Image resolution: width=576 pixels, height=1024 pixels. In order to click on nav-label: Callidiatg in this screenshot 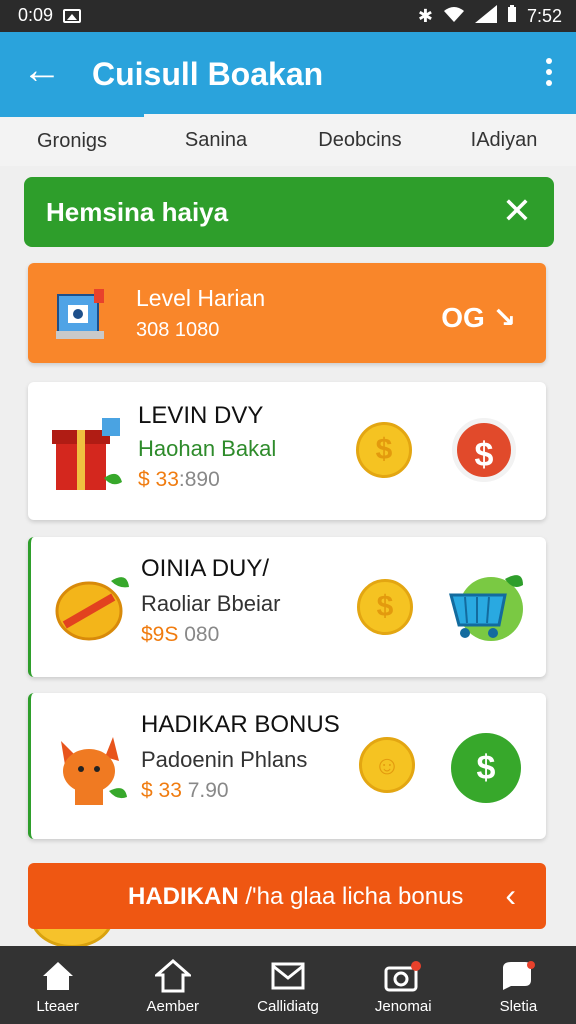, I will do `click(288, 1006)`.